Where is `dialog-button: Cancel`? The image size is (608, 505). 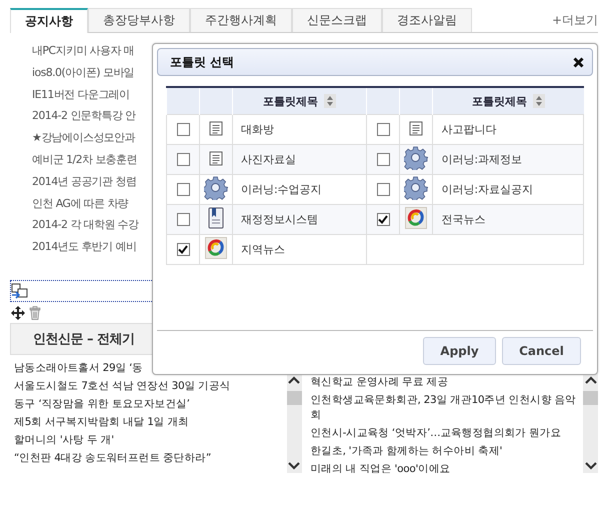 dialog-button: Cancel is located at coordinates (541, 351).